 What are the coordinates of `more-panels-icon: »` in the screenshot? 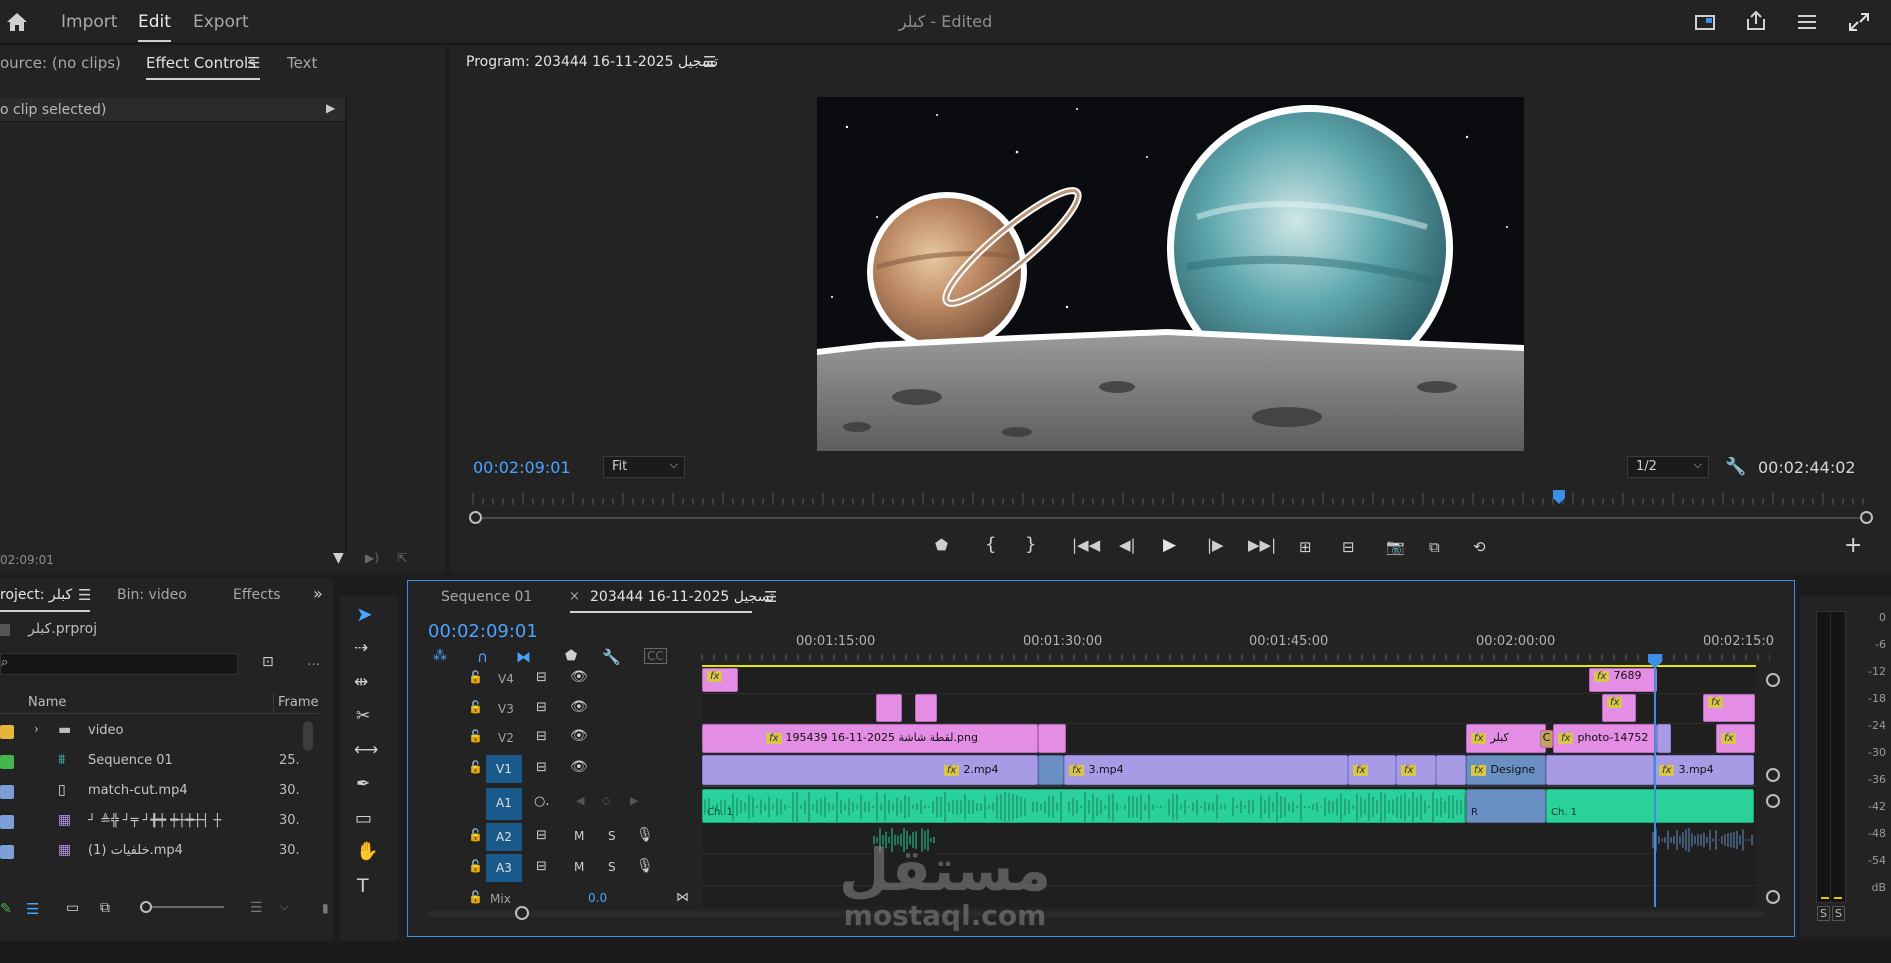 It's located at (318, 593).